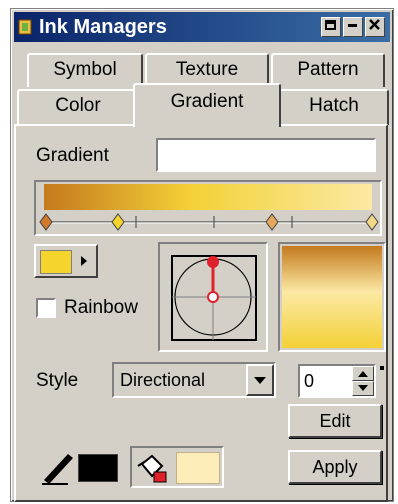 The image size is (398, 504). I want to click on fill-color-control, so click(177, 467).